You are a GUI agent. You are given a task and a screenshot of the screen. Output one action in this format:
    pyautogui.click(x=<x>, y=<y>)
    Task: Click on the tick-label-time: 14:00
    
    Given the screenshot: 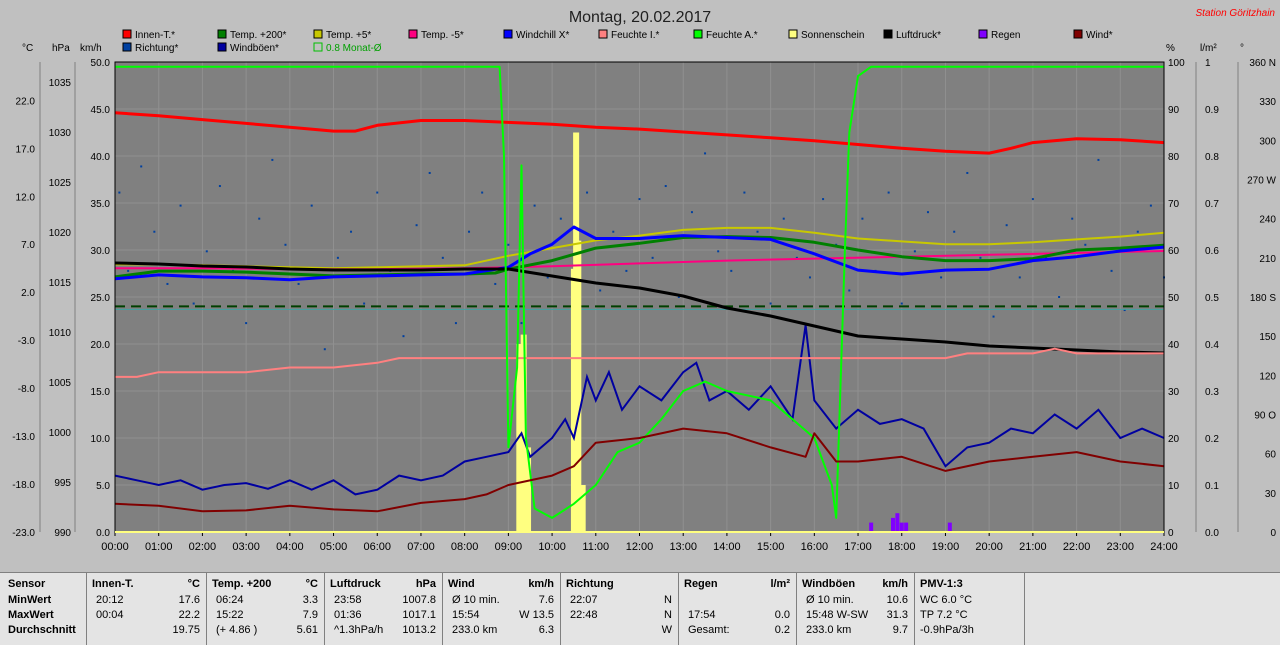 What is the action you would take?
    pyautogui.click(x=727, y=547)
    